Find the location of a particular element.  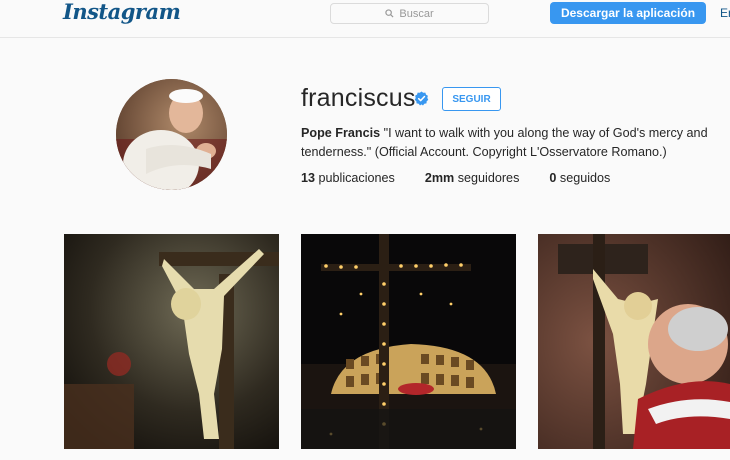

follow-button: SEGUIR is located at coordinates (471, 99).